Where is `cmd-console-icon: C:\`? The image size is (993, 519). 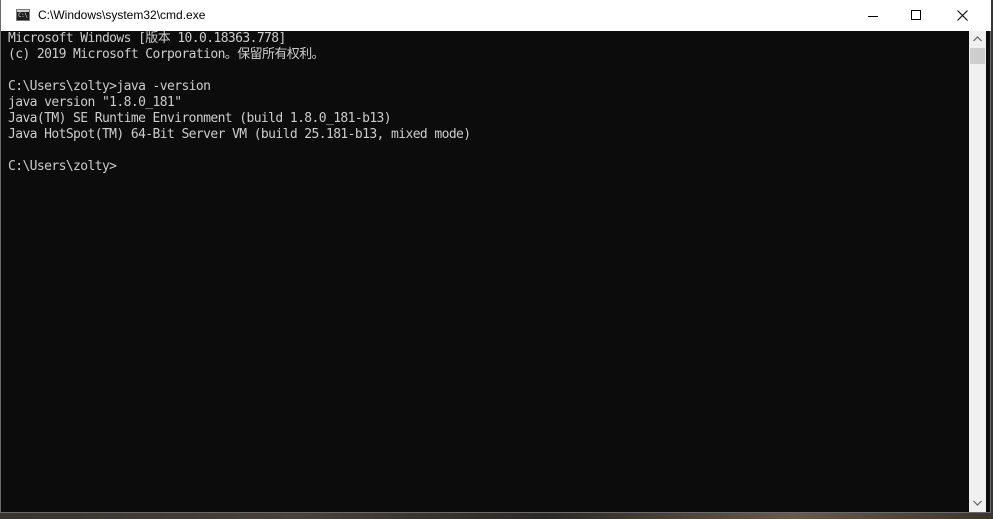 cmd-console-icon: C:\ is located at coordinates (23, 15).